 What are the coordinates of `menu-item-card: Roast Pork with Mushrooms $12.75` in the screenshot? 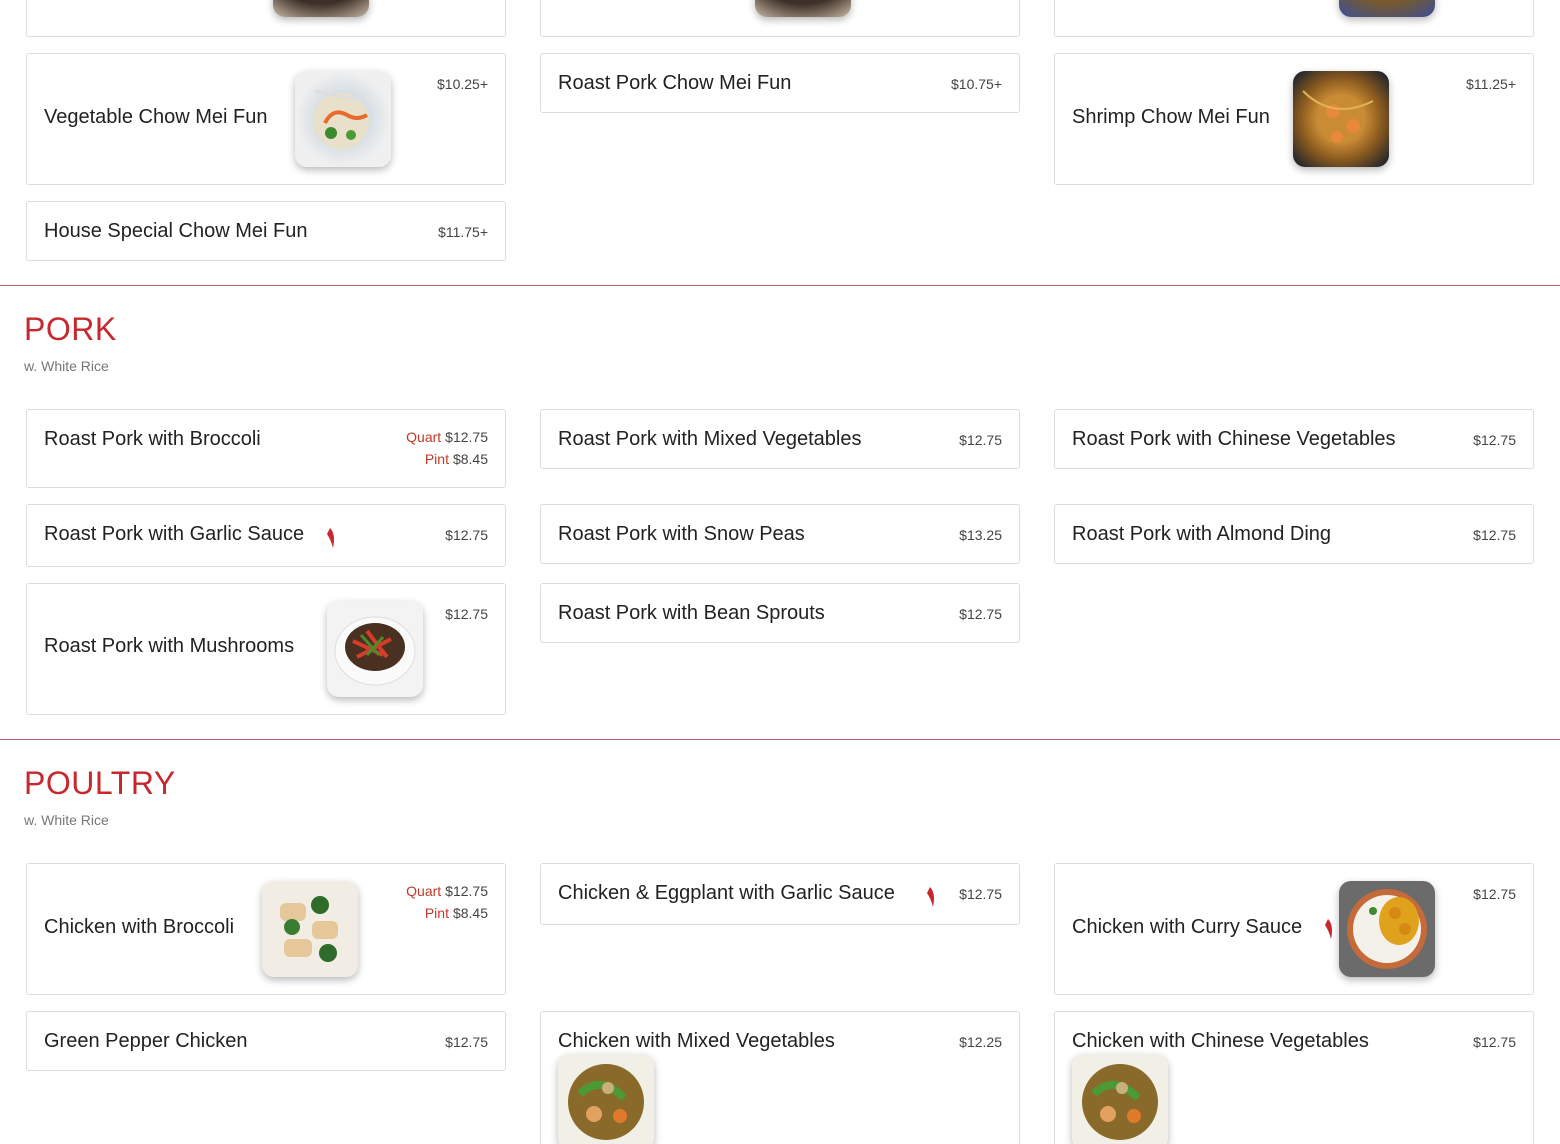 It's located at (266, 649).